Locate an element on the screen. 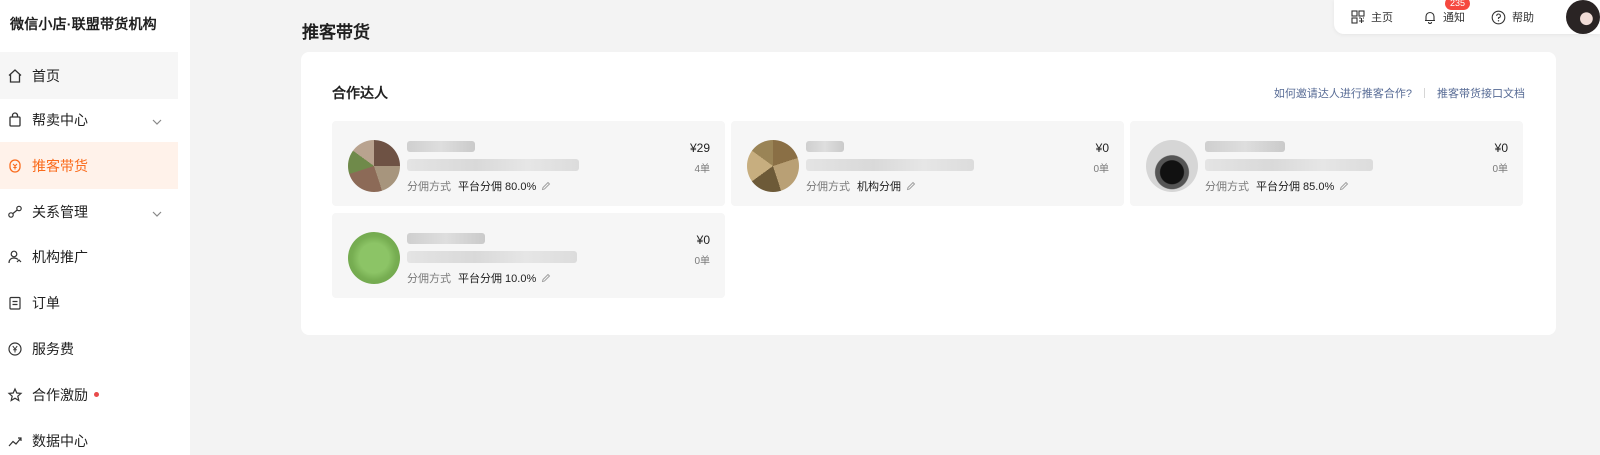 This screenshot has height=455, width=1600. sidebar-item-tuike: 推客带货 is located at coordinates (89, 165).